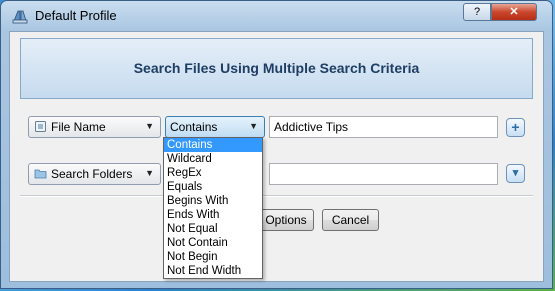 The width and height of the screenshot is (555, 291). I want to click on dropdown-option: Not Equal, so click(213, 229).